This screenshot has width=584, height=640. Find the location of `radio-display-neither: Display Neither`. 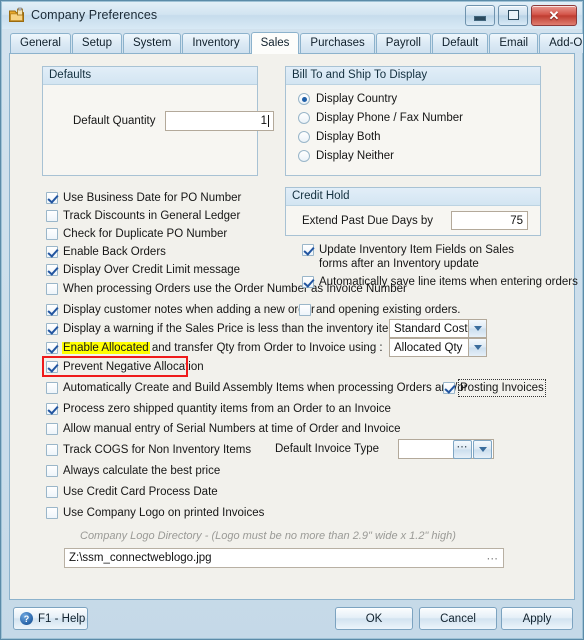

radio-display-neither: Display Neither is located at coordinates (346, 156).